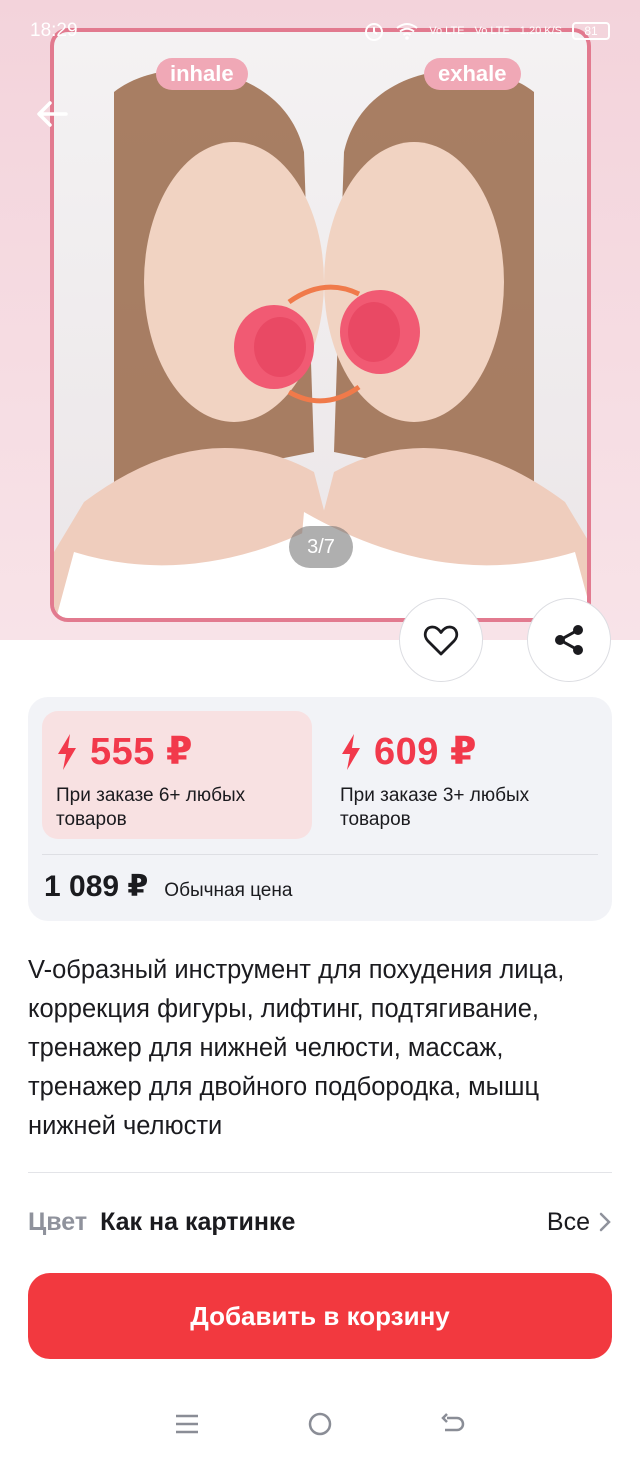 Image resolution: width=640 pixels, height=1458 pixels. What do you see at coordinates (151, 807) in the screenshot?
I see `tier-note: При заказе 6+ любых товаров` at bounding box center [151, 807].